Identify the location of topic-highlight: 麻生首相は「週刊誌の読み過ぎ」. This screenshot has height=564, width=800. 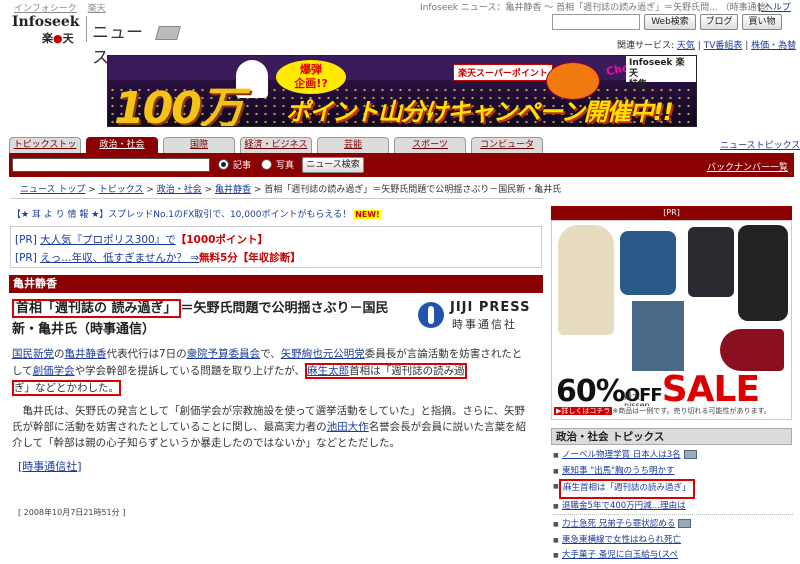
(627, 489).